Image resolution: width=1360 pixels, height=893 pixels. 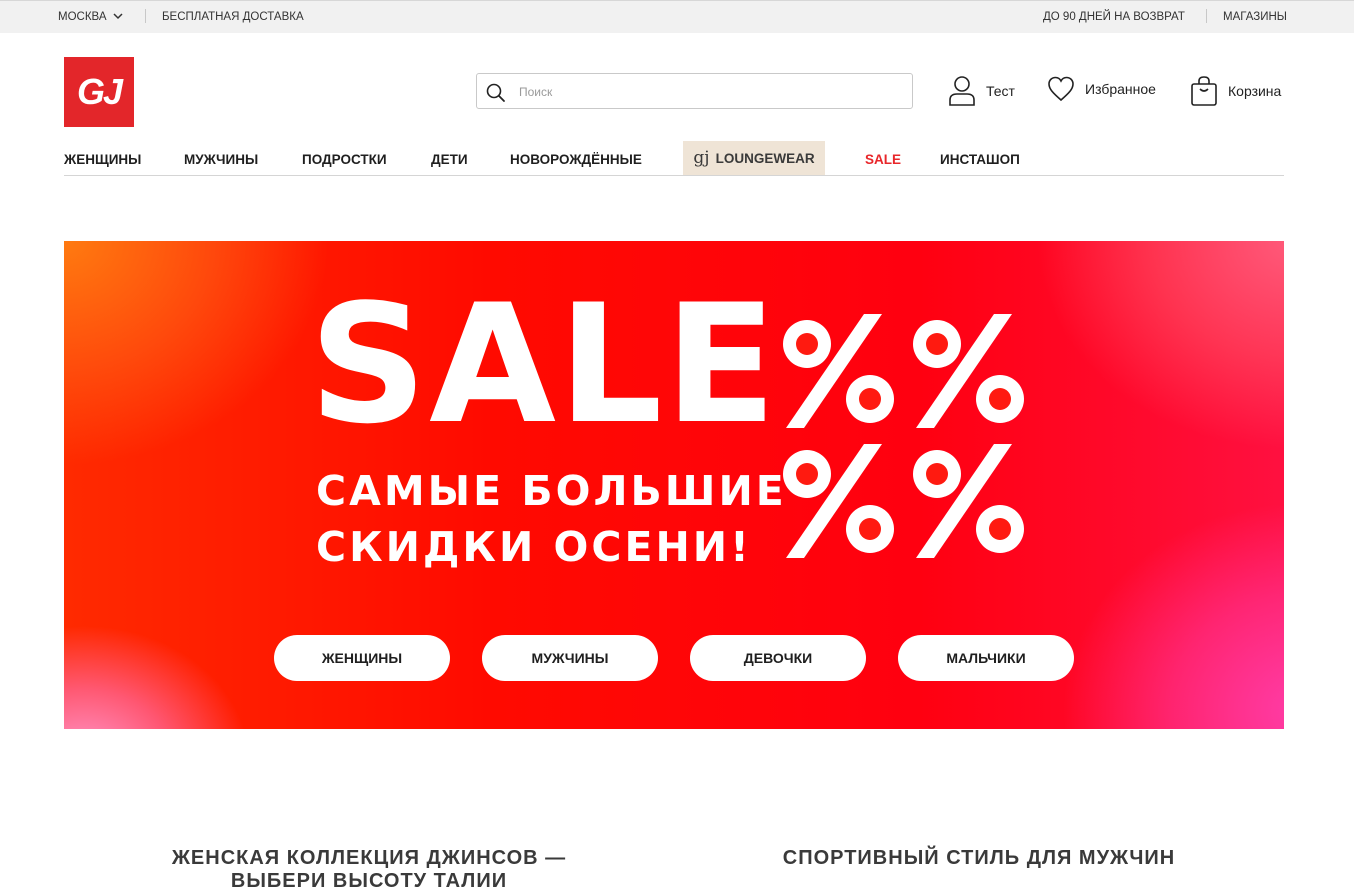 I want to click on search-box, so click(x=694, y=91).